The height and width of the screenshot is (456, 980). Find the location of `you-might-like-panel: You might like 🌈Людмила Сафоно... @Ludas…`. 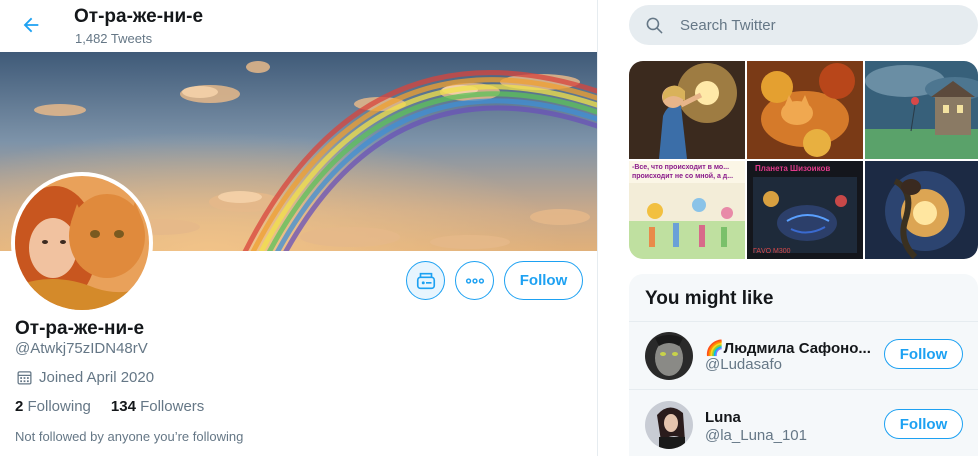

you-might-like-panel: You might like 🌈Людмила Сафоно... @Ludas… is located at coordinates (803, 365).